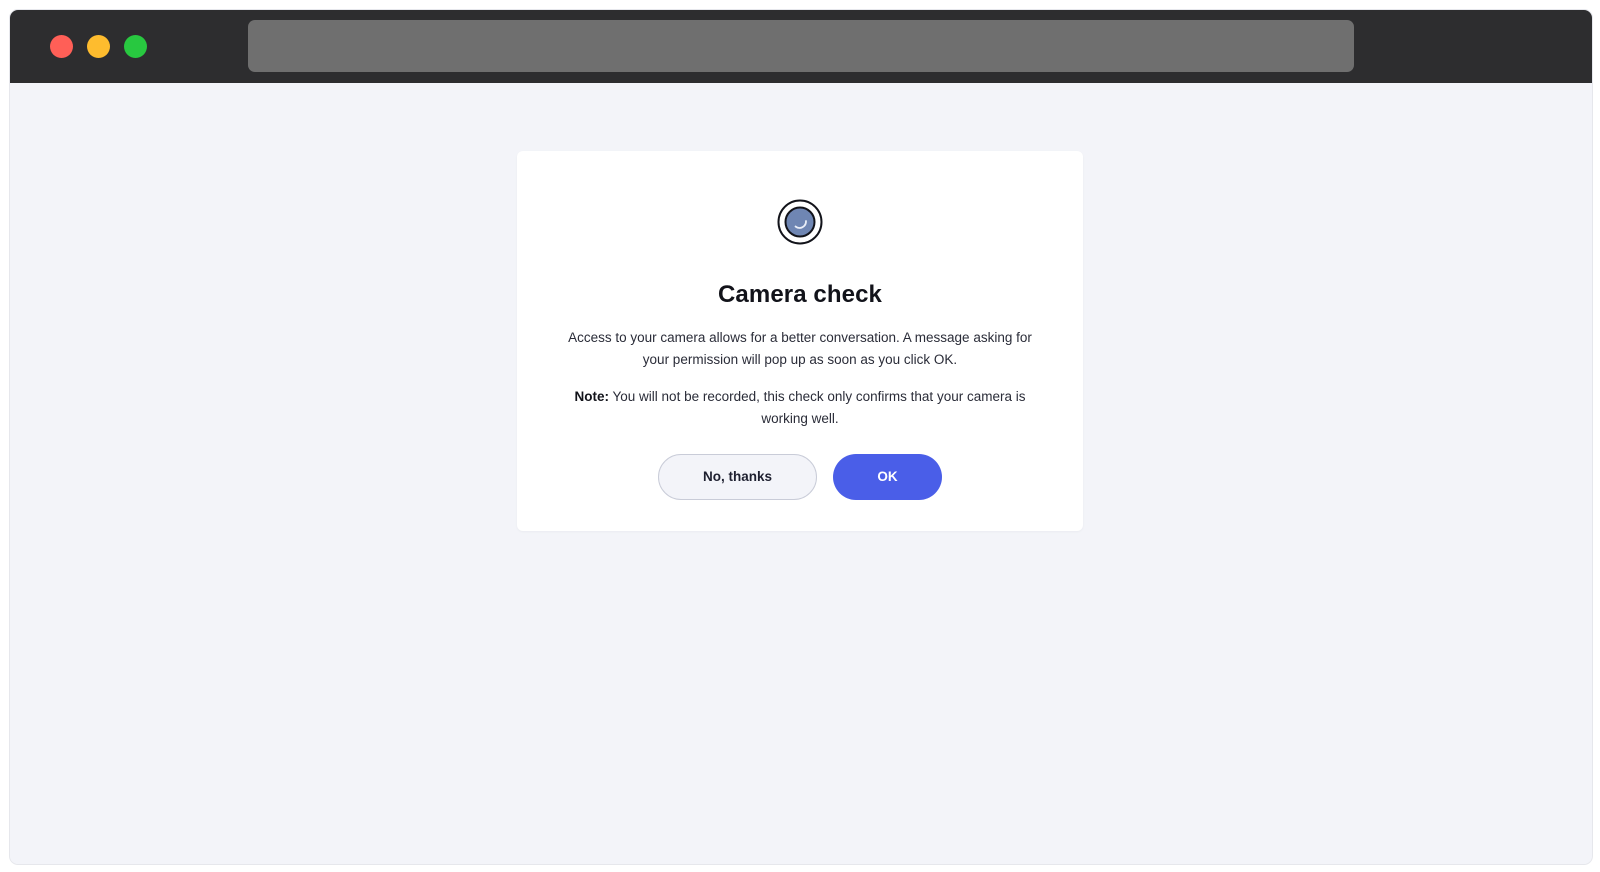  What do you see at coordinates (98, 46) in the screenshot?
I see `minimize-window-button` at bounding box center [98, 46].